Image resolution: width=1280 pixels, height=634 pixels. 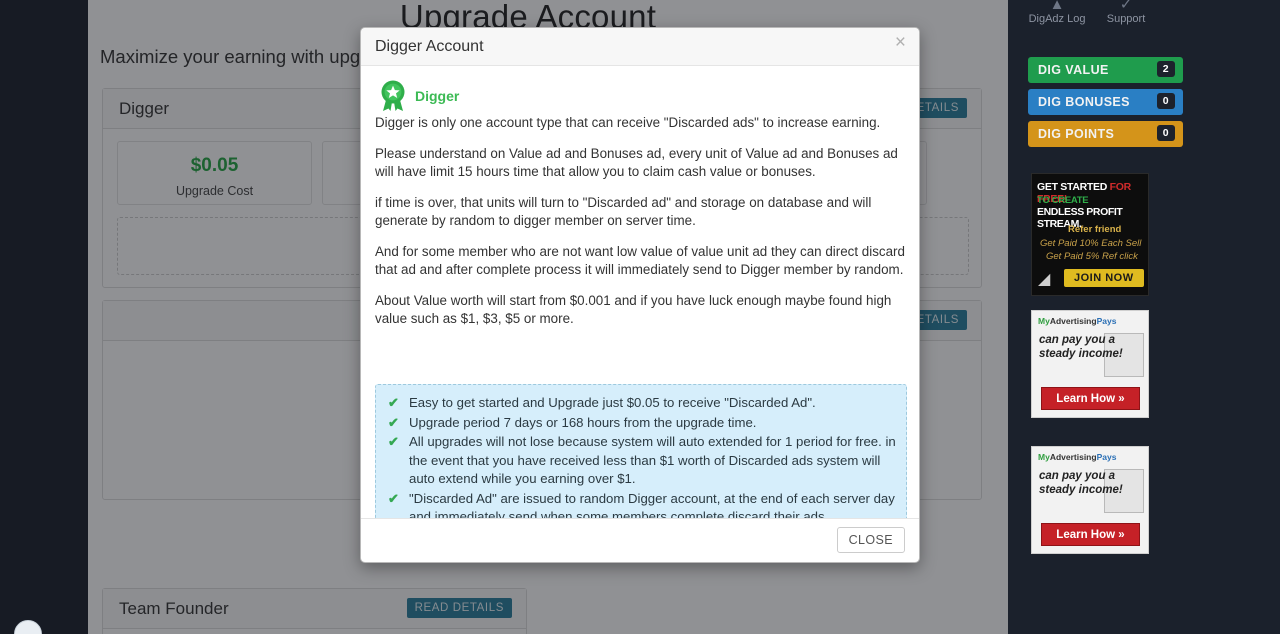 I want to click on dig-value-label: DIG VALUE, so click(x=1073, y=70).